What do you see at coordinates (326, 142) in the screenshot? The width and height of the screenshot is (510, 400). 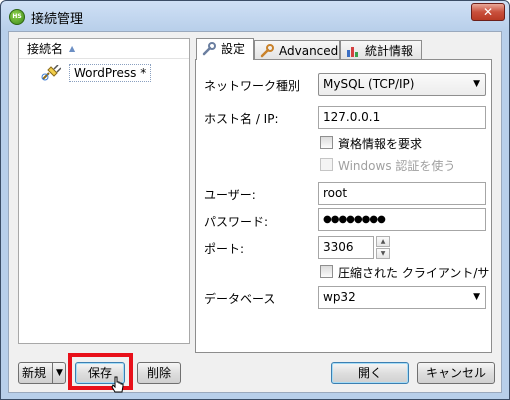 I see `request-credentials-checkbox` at bounding box center [326, 142].